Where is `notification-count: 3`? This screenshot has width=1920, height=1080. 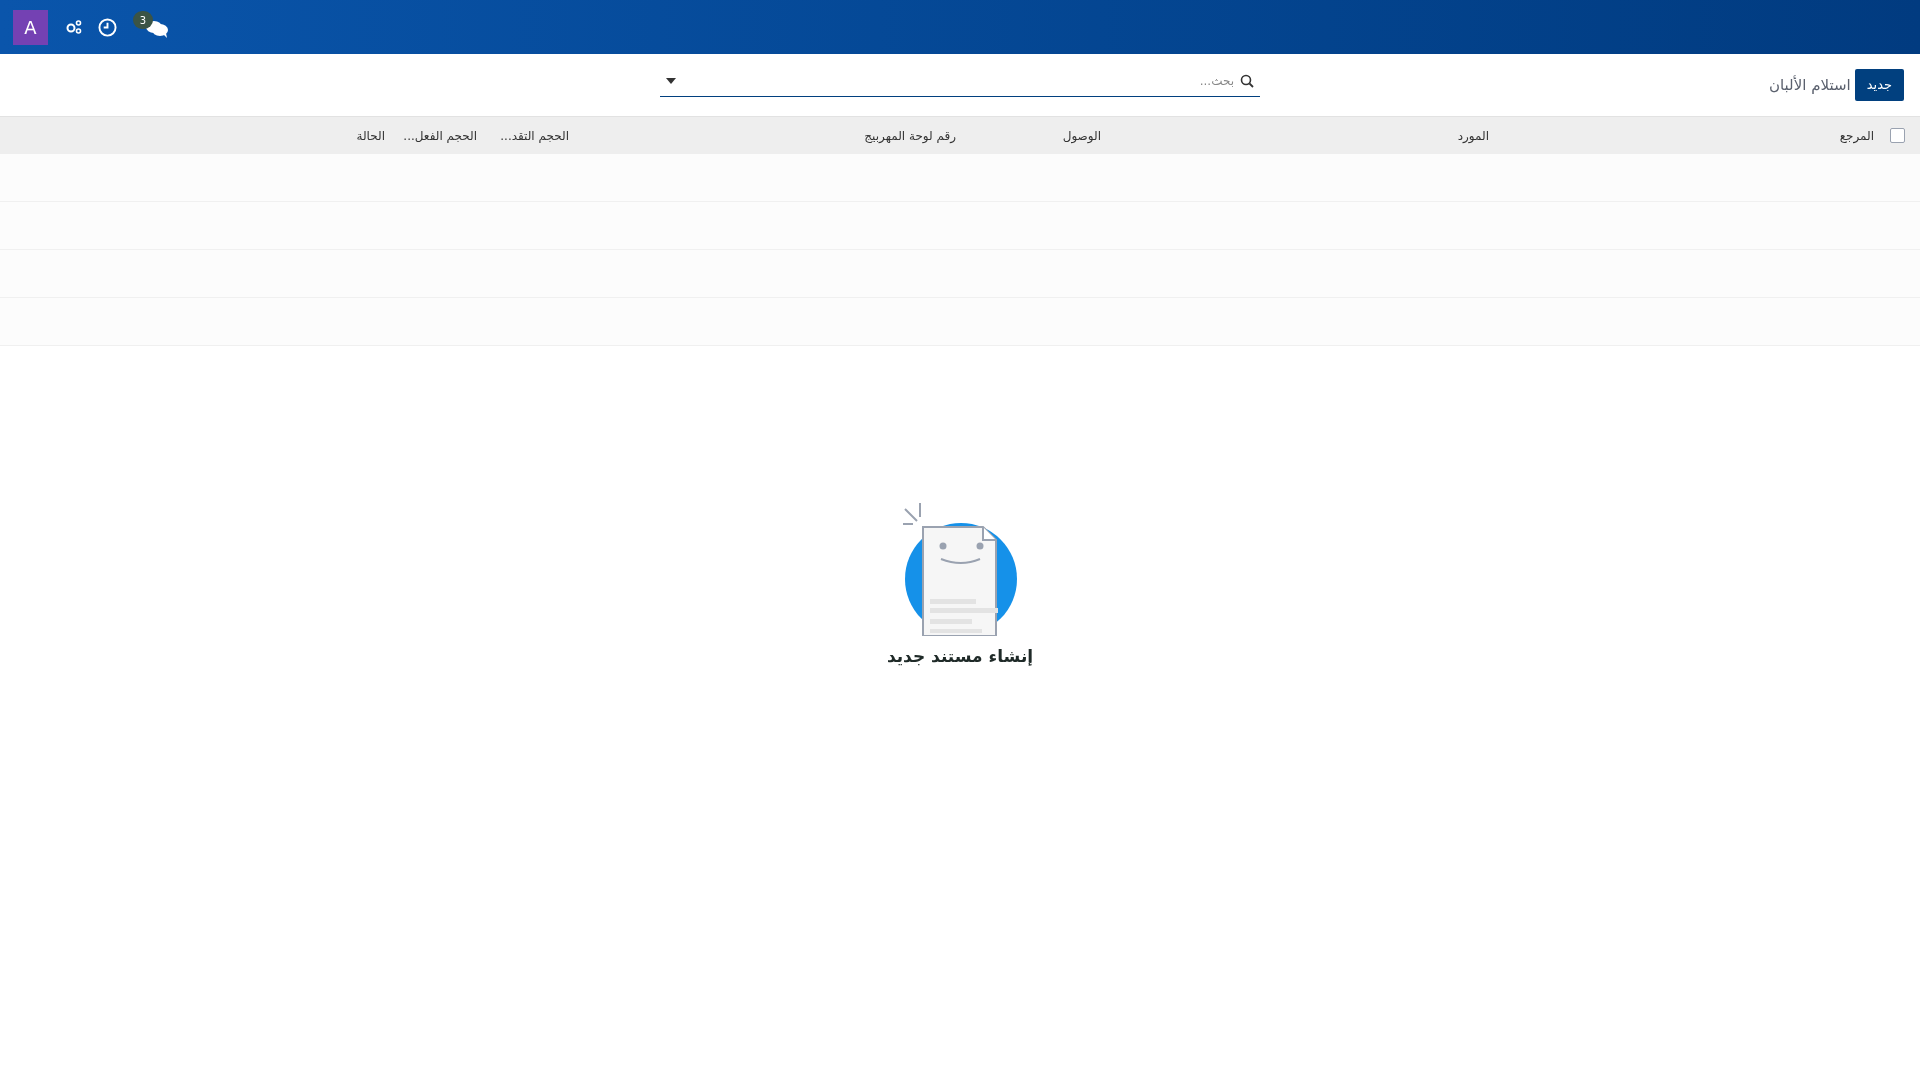 notification-count: 3 is located at coordinates (143, 20).